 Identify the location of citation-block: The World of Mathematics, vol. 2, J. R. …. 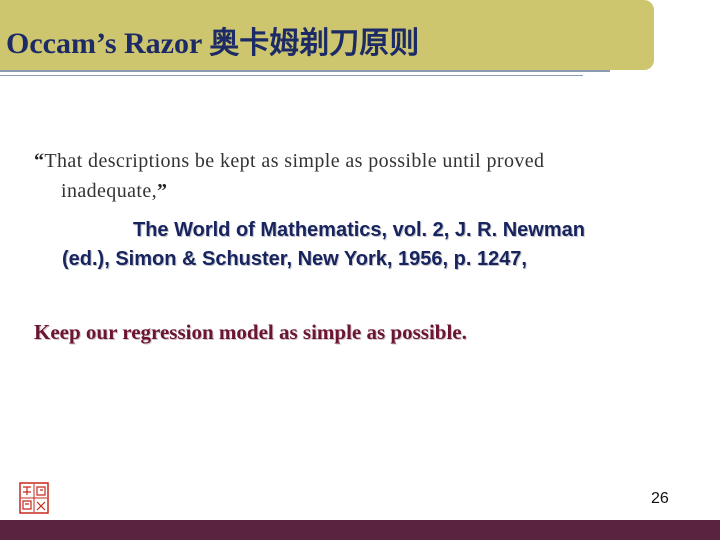
(382, 245).